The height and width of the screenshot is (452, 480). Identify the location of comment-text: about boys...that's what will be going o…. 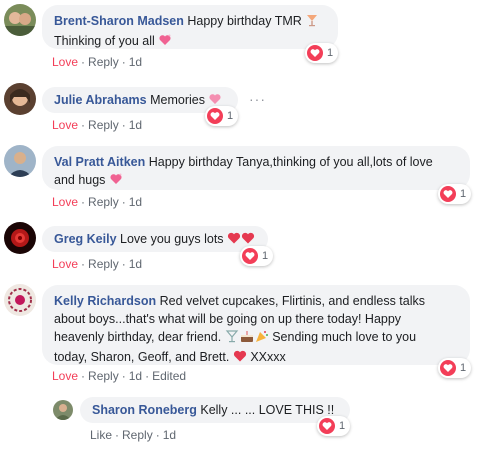
(228, 319).